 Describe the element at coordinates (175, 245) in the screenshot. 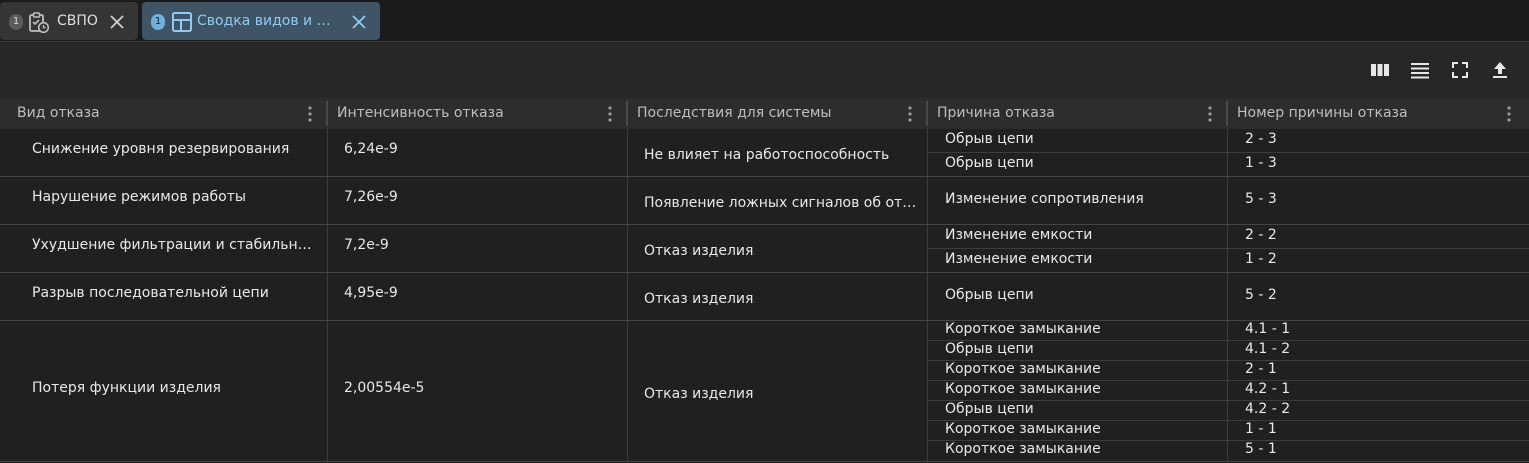

I see `column-failure-mode-text: Ухудшение фильтрации и стабильности` at that location.